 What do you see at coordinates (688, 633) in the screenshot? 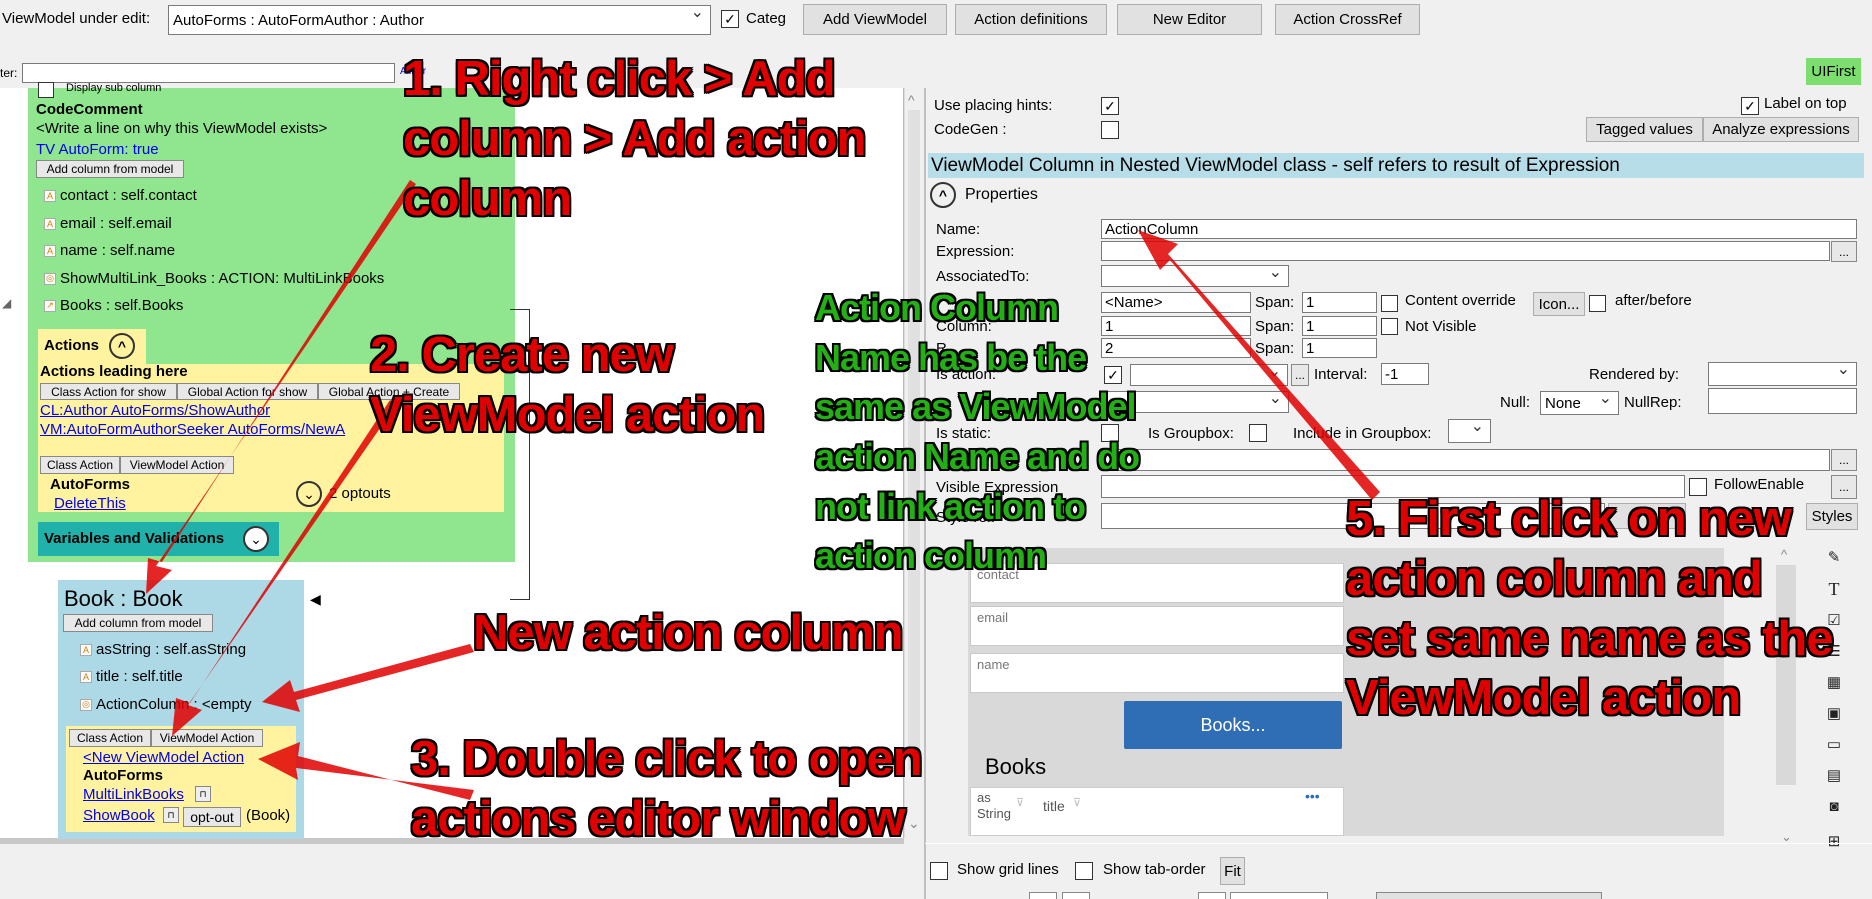
I see `annotation-new-action-column: New action column` at bounding box center [688, 633].